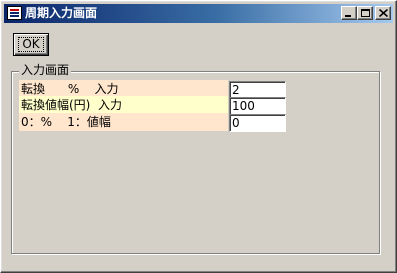 The width and height of the screenshot is (397, 273). I want to click on close-button, so click(383, 13).